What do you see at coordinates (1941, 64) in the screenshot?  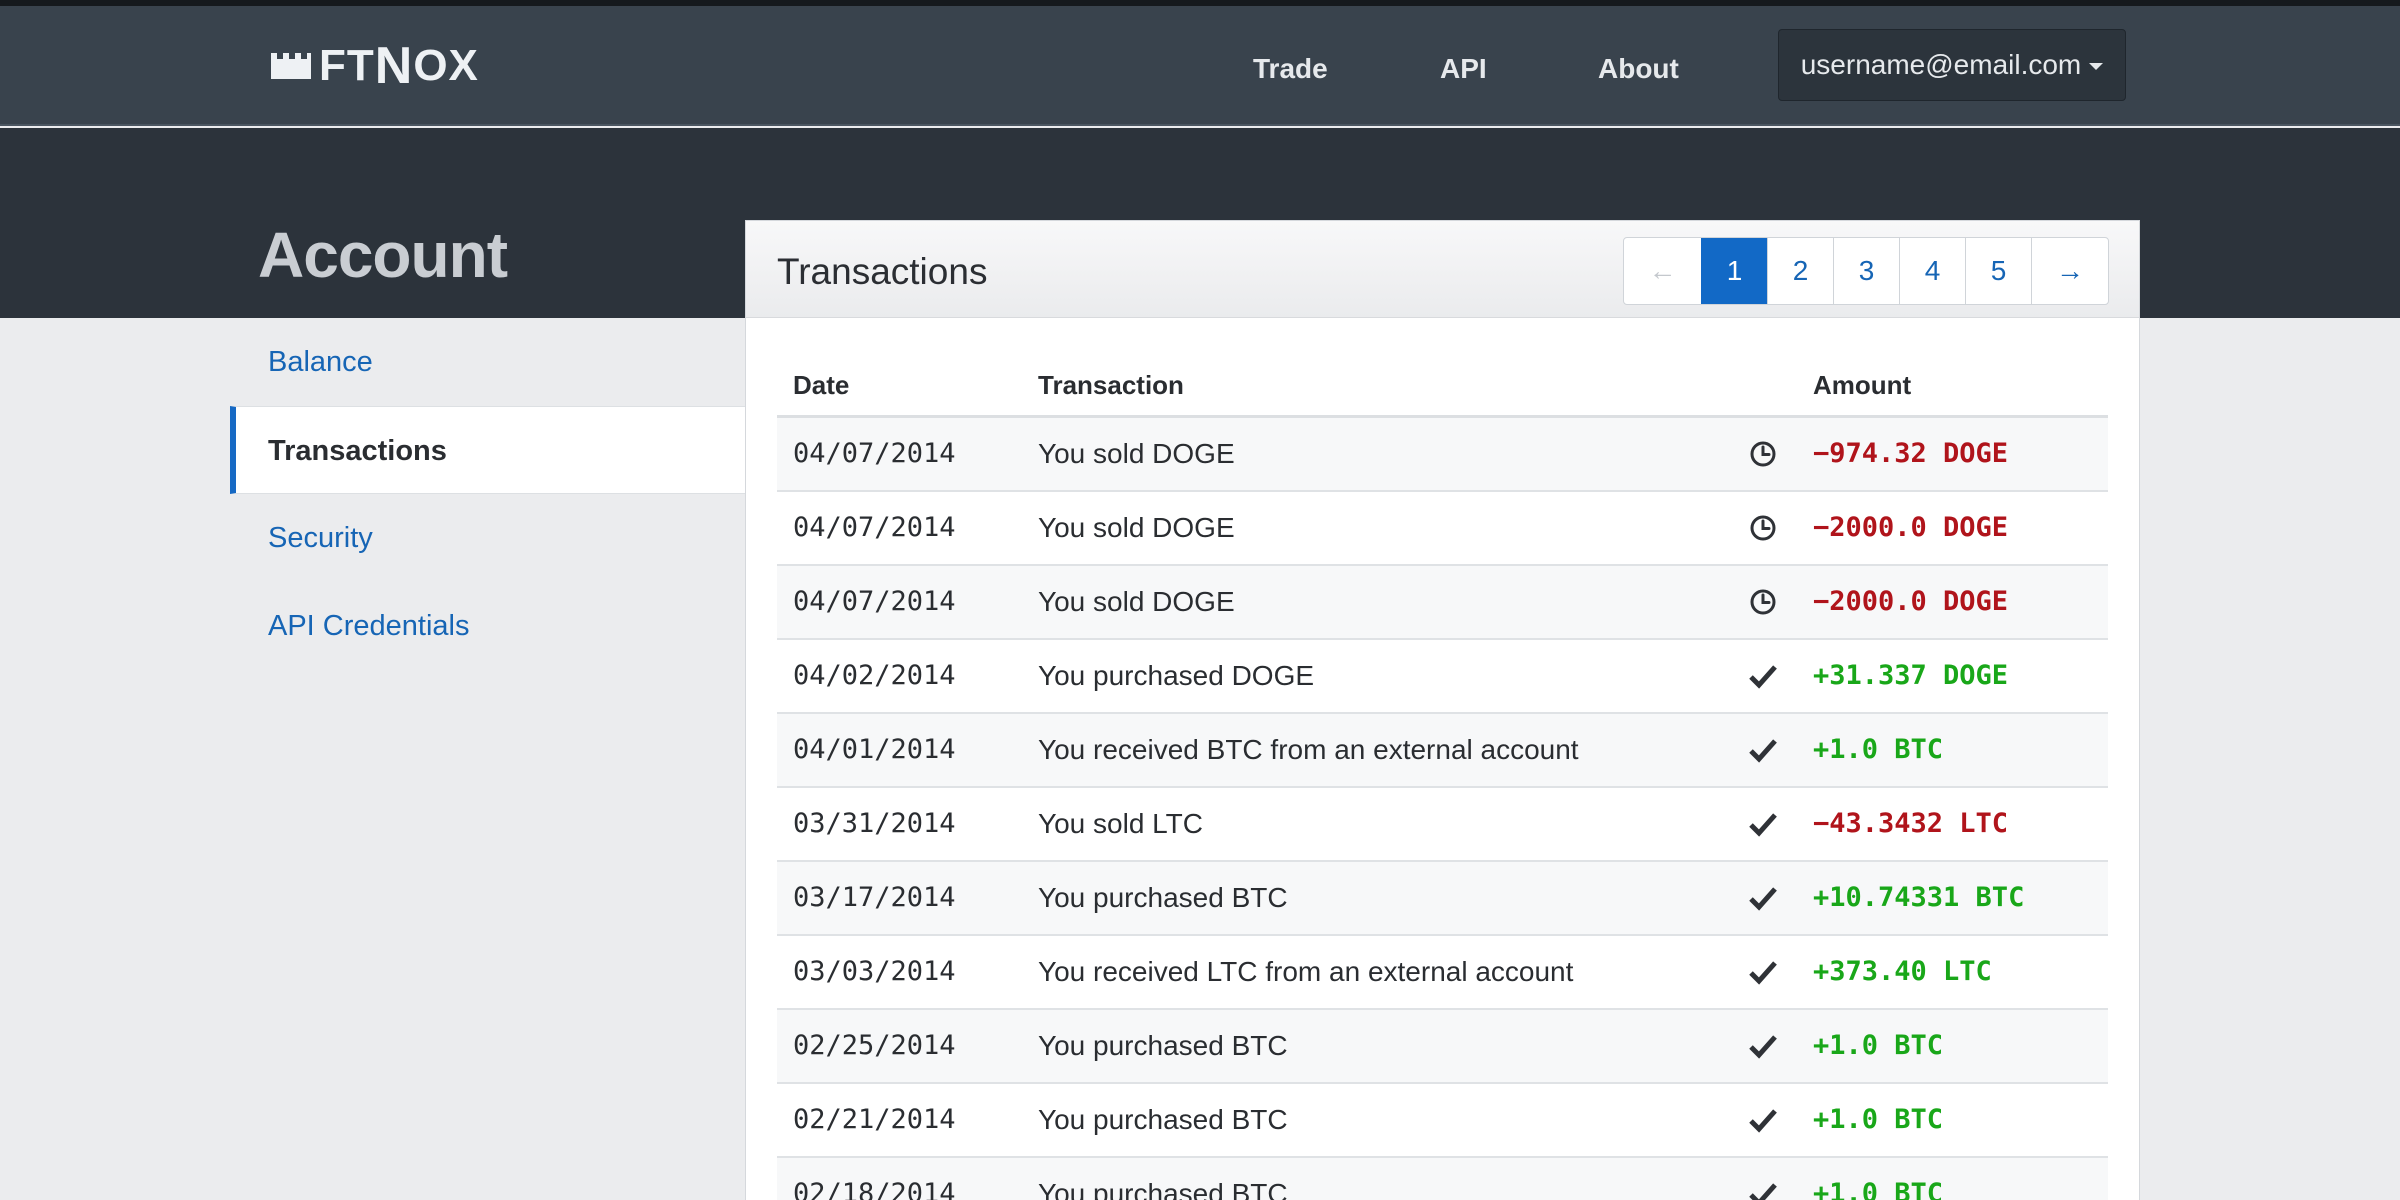 I see `user-email: username@email.com` at bounding box center [1941, 64].